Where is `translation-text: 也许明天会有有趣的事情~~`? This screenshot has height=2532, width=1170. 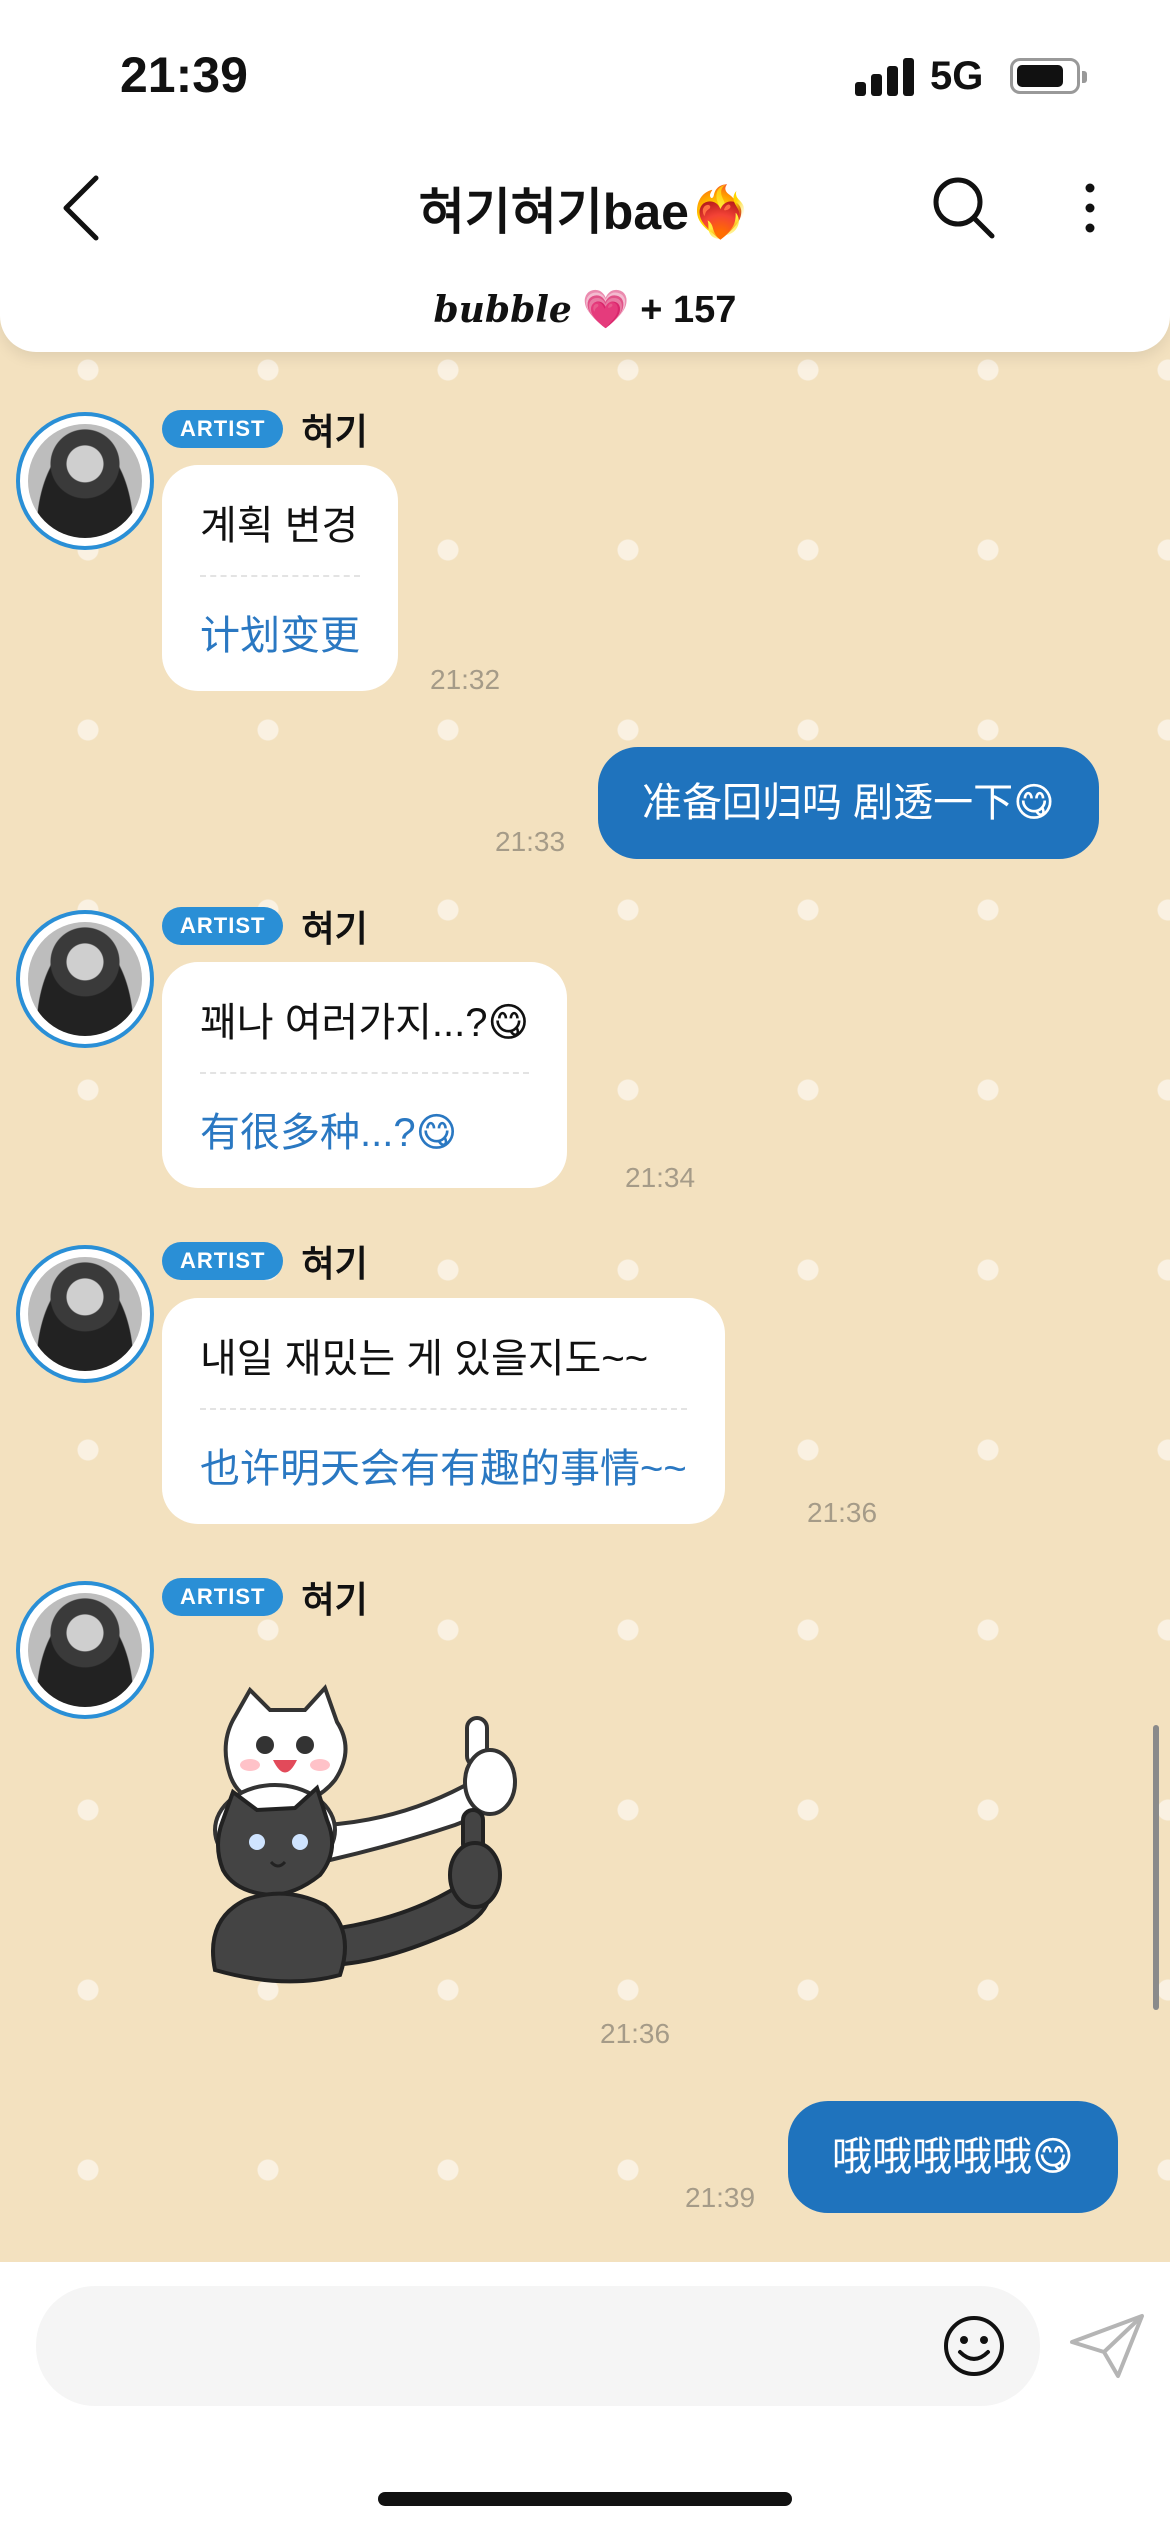
translation-text: 也许明天会有有趣的事情~~ is located at coordinates (443, 1469).